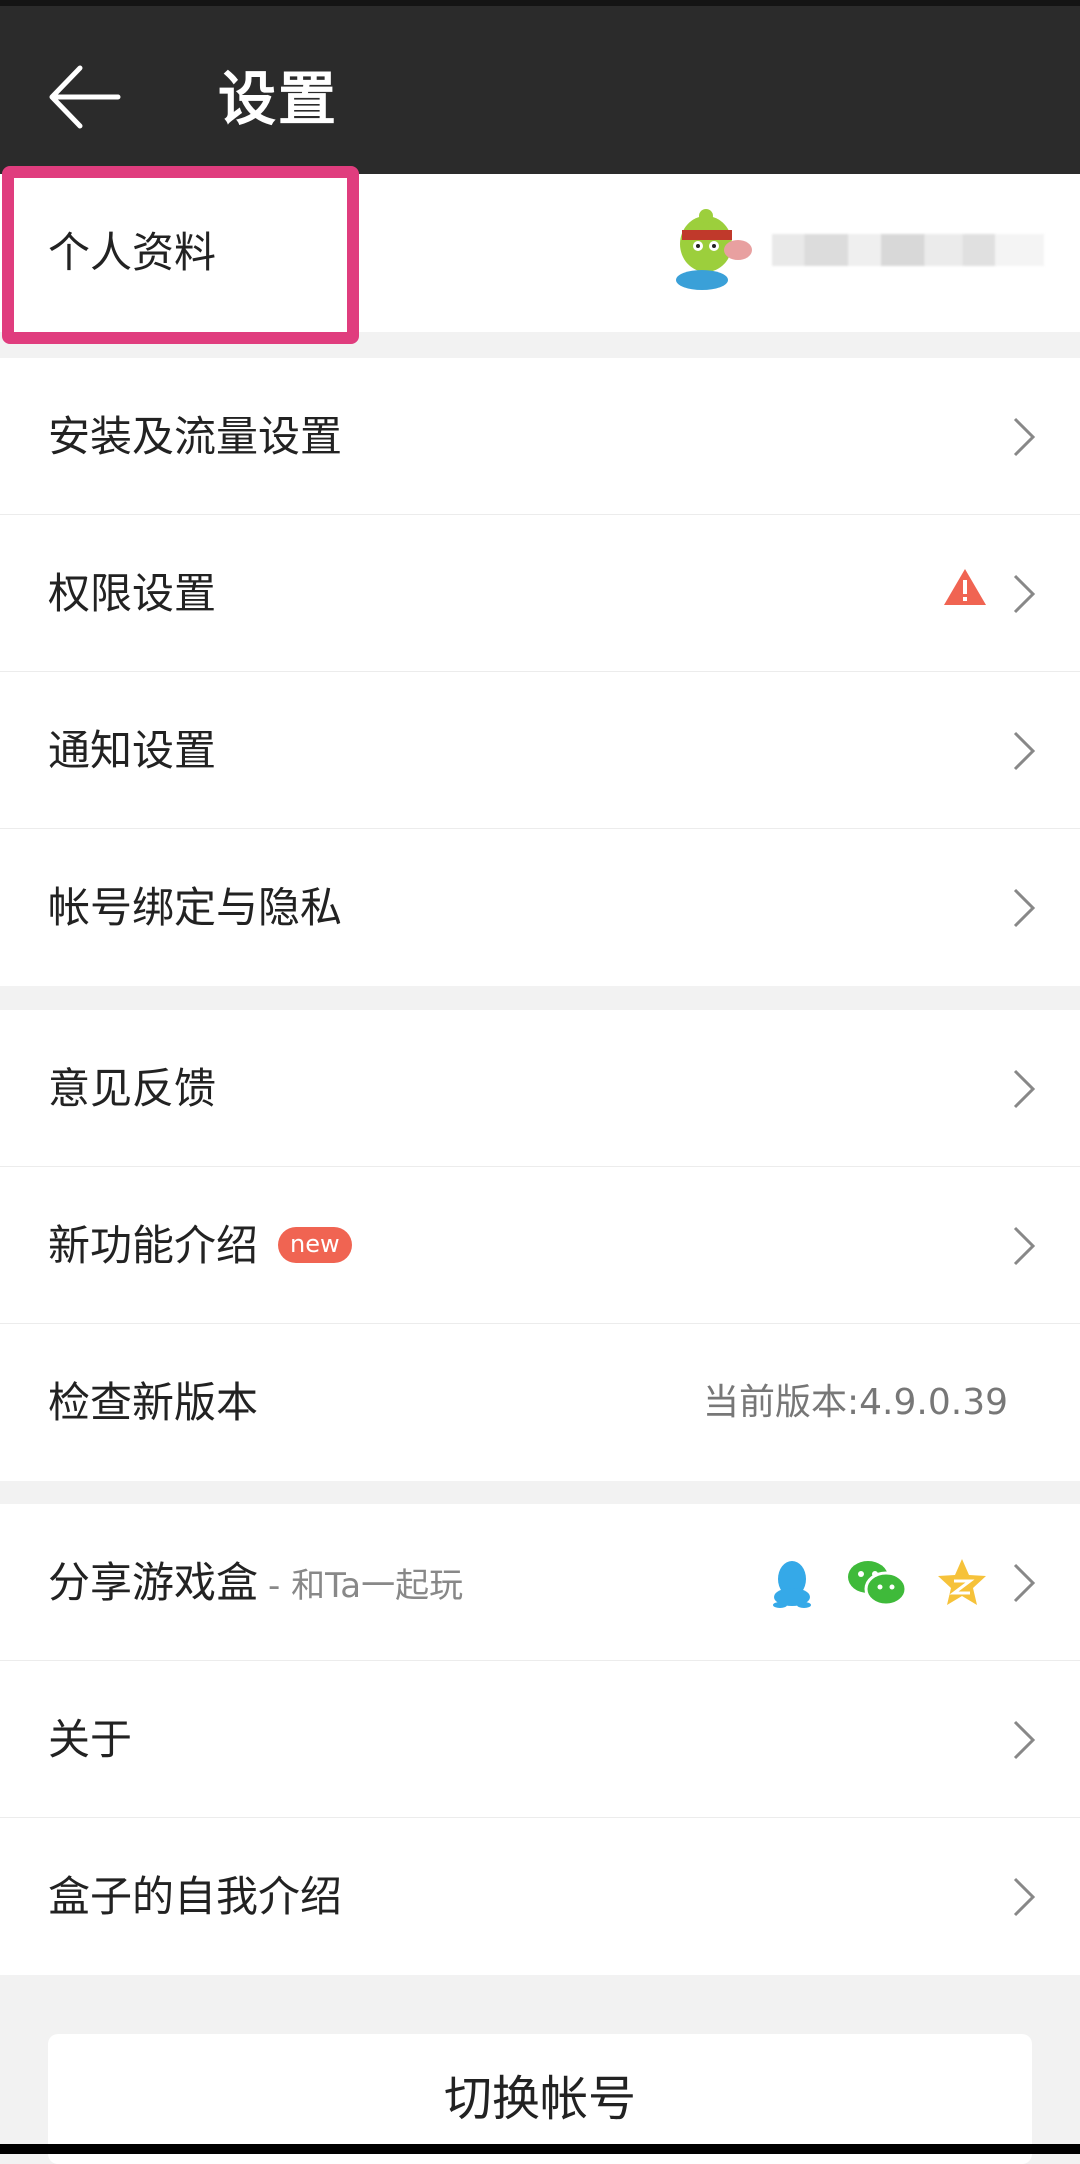 The width and height of the screenshot is (1080, 2164). Describe the element at coordinates (965, 587) in the screenshot. I see `warning-icon` at that location.